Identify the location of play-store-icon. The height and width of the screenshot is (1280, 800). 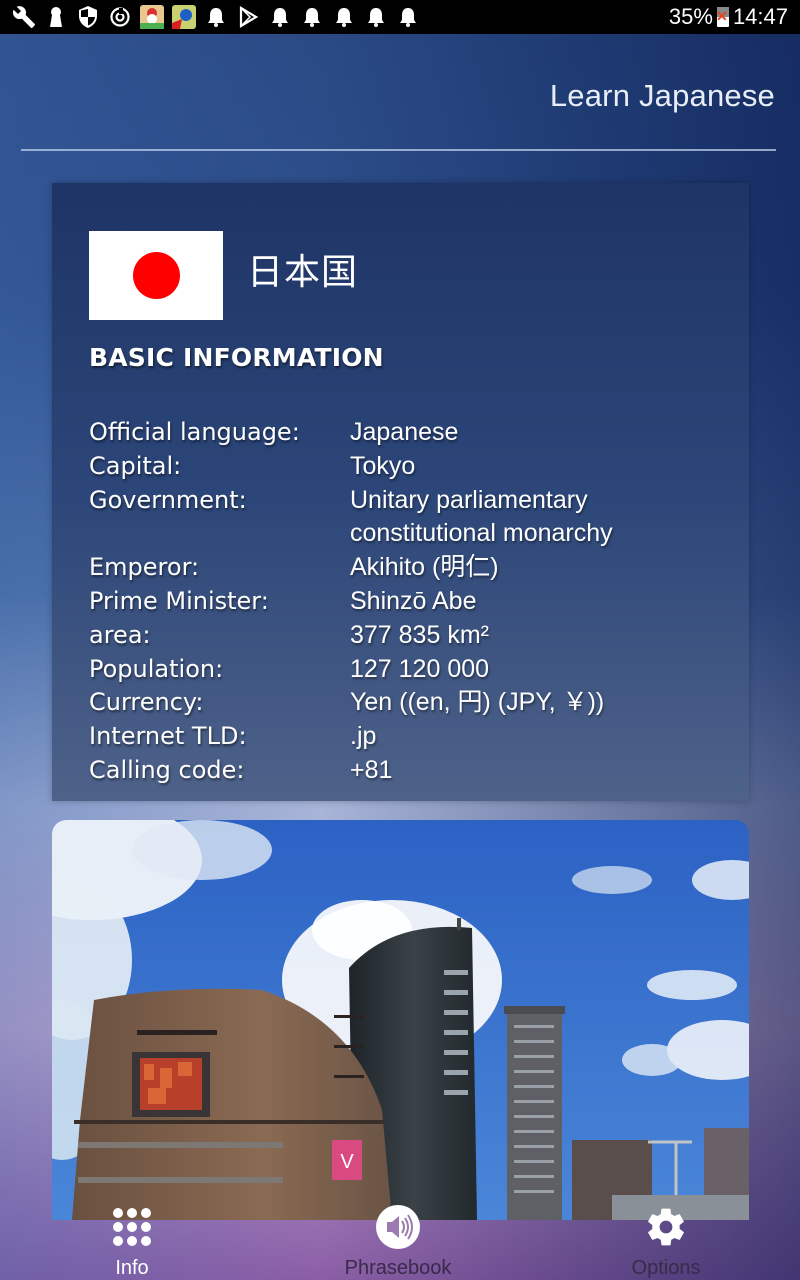
(248, 17).